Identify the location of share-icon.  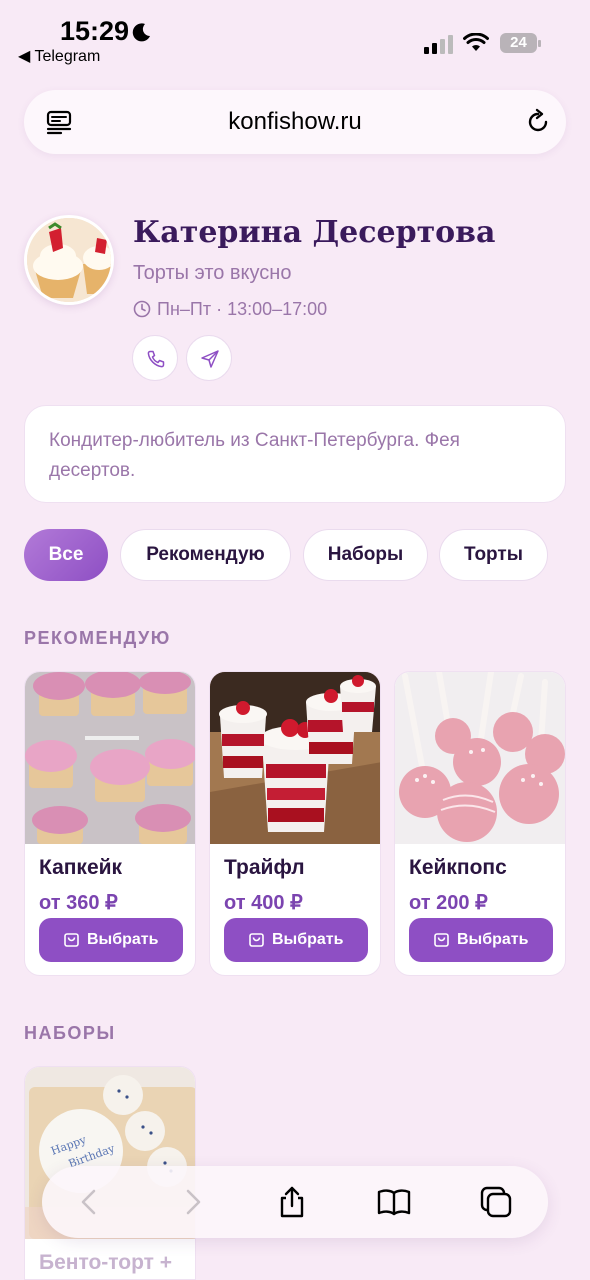
(292, 1202).